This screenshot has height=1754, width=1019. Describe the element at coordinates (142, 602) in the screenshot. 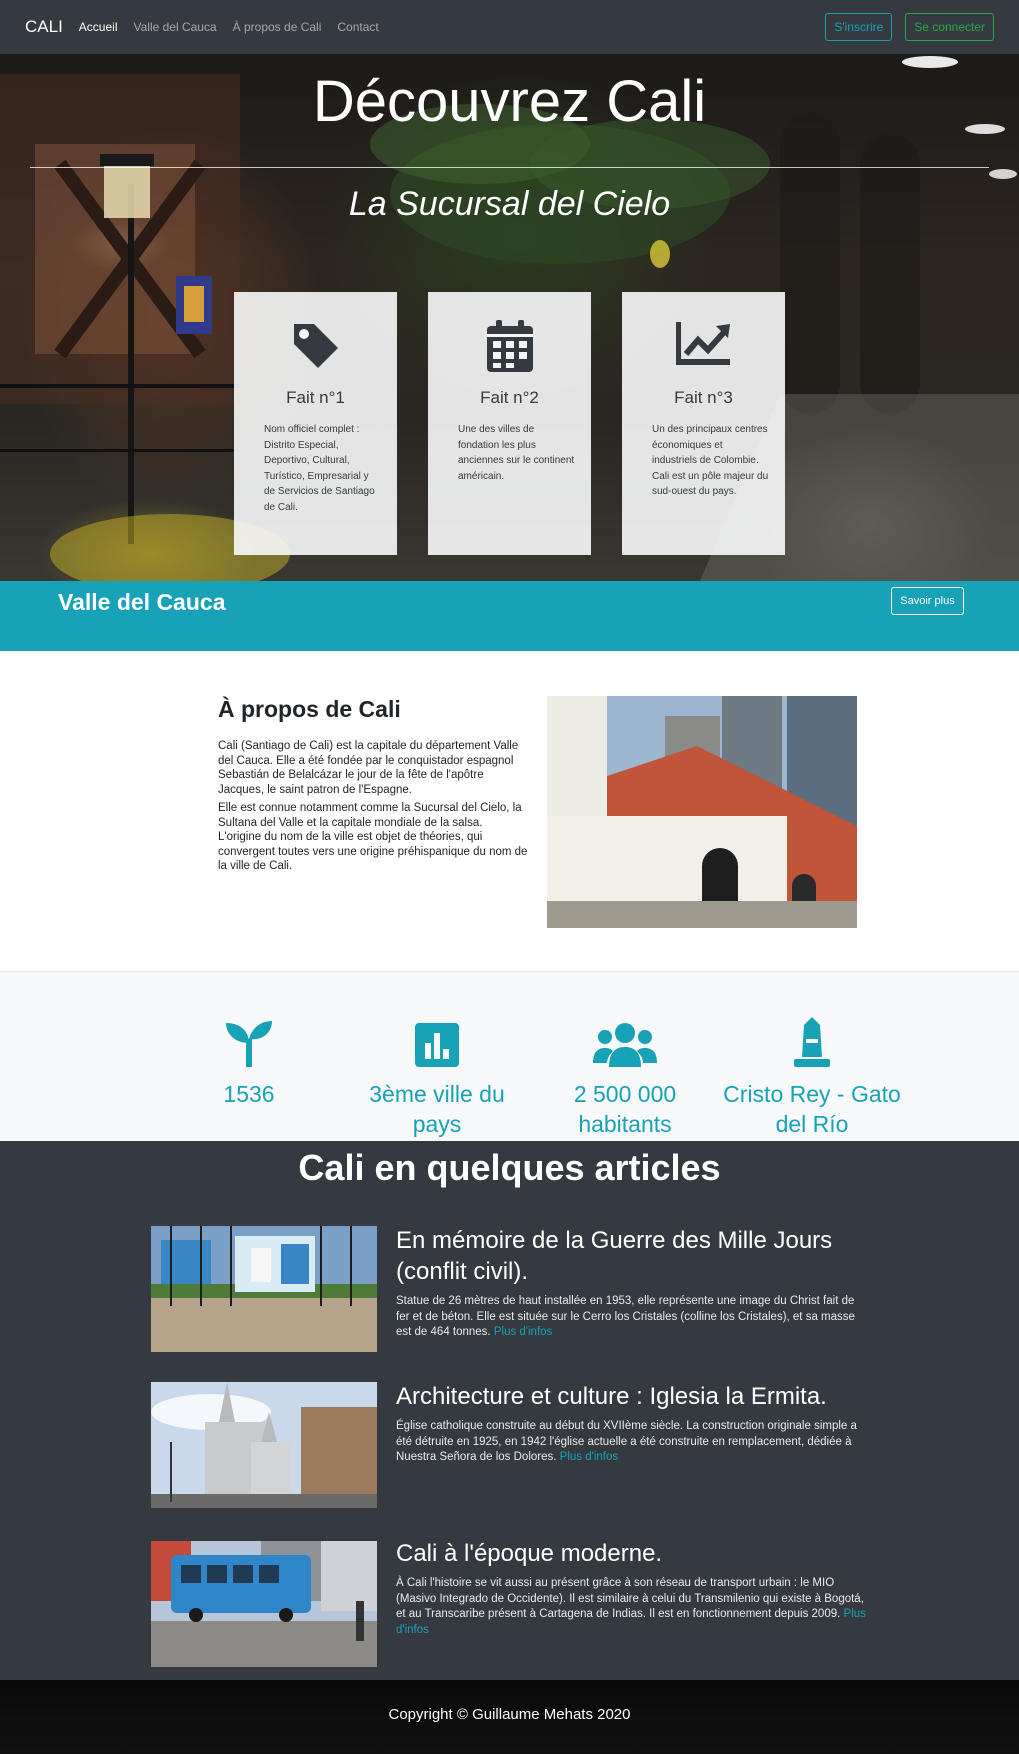

I see `valle-title: Valle del Cauca` at that location.